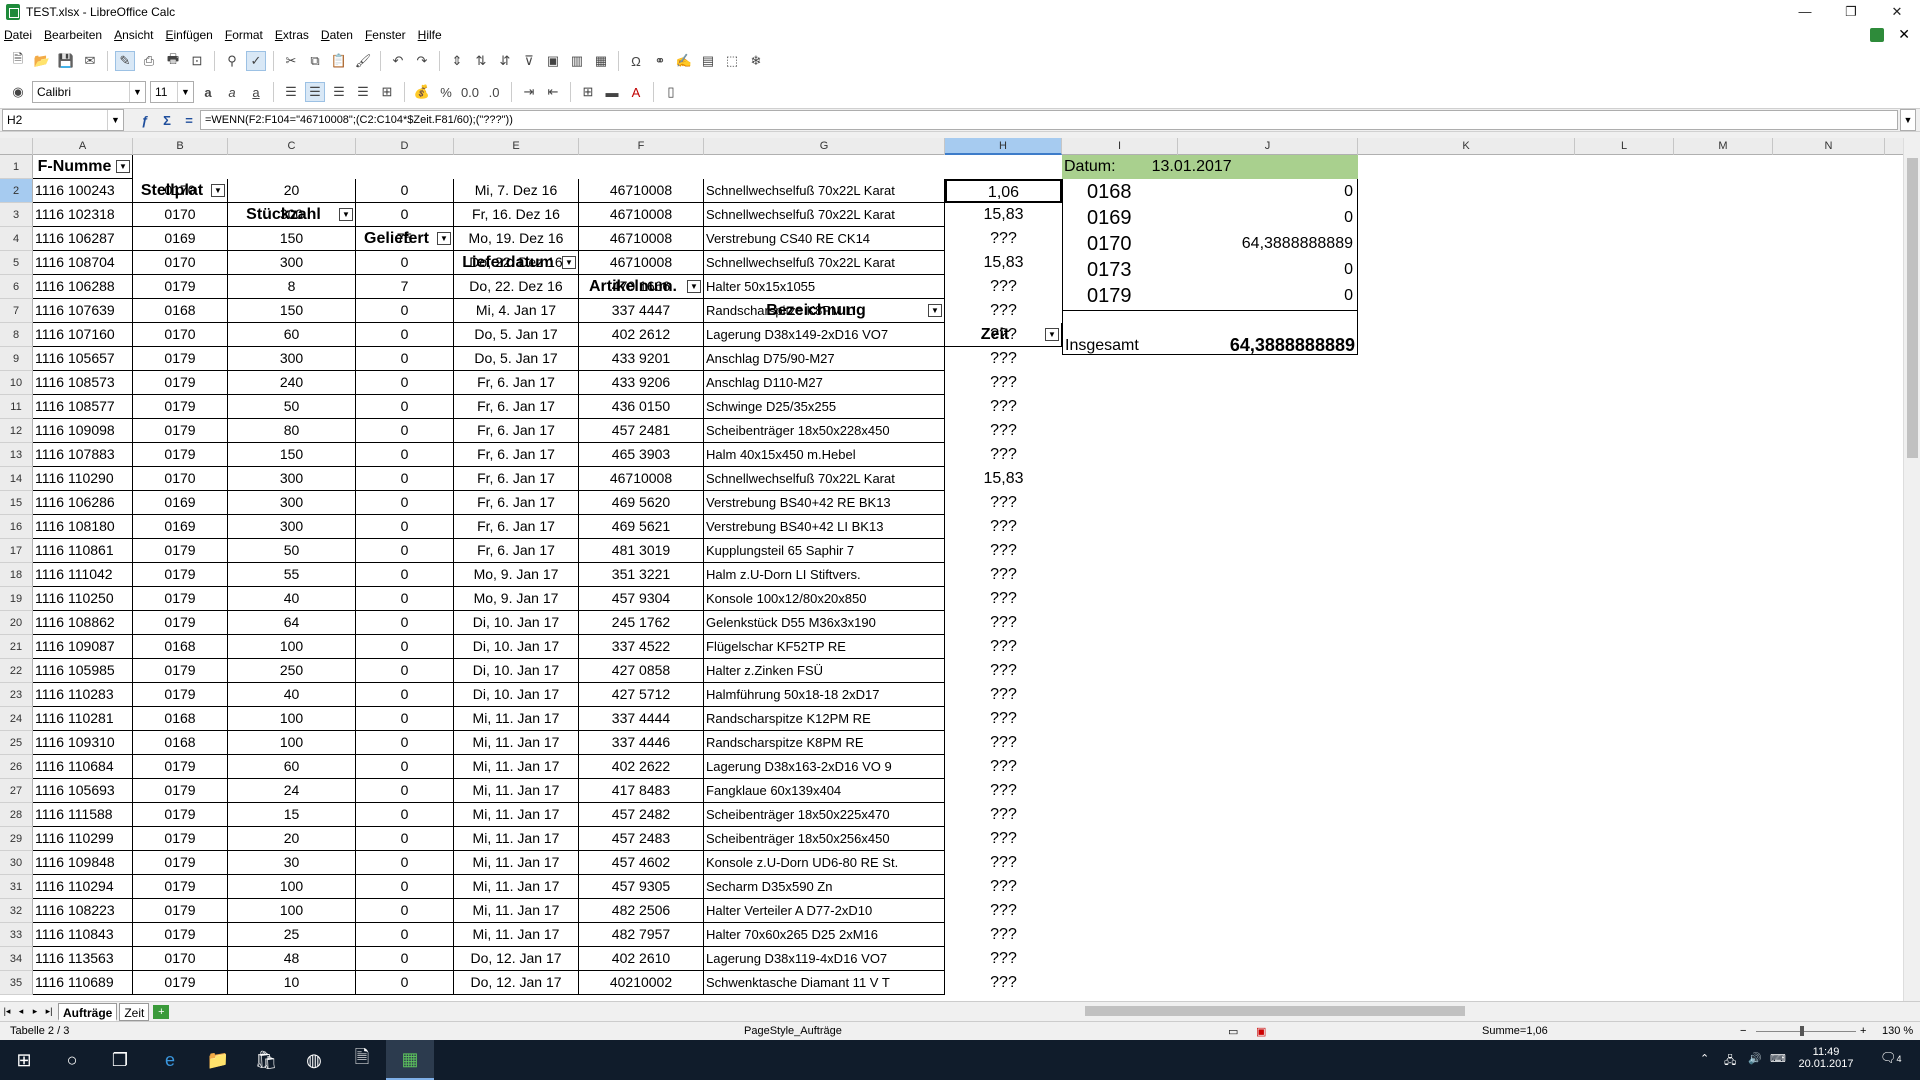 The image size is (1920, 1080). What do you see at coordinates (641, 839) in the screenshot?
I see `data-cell: 457 2483` at bounding box center [641, 839].